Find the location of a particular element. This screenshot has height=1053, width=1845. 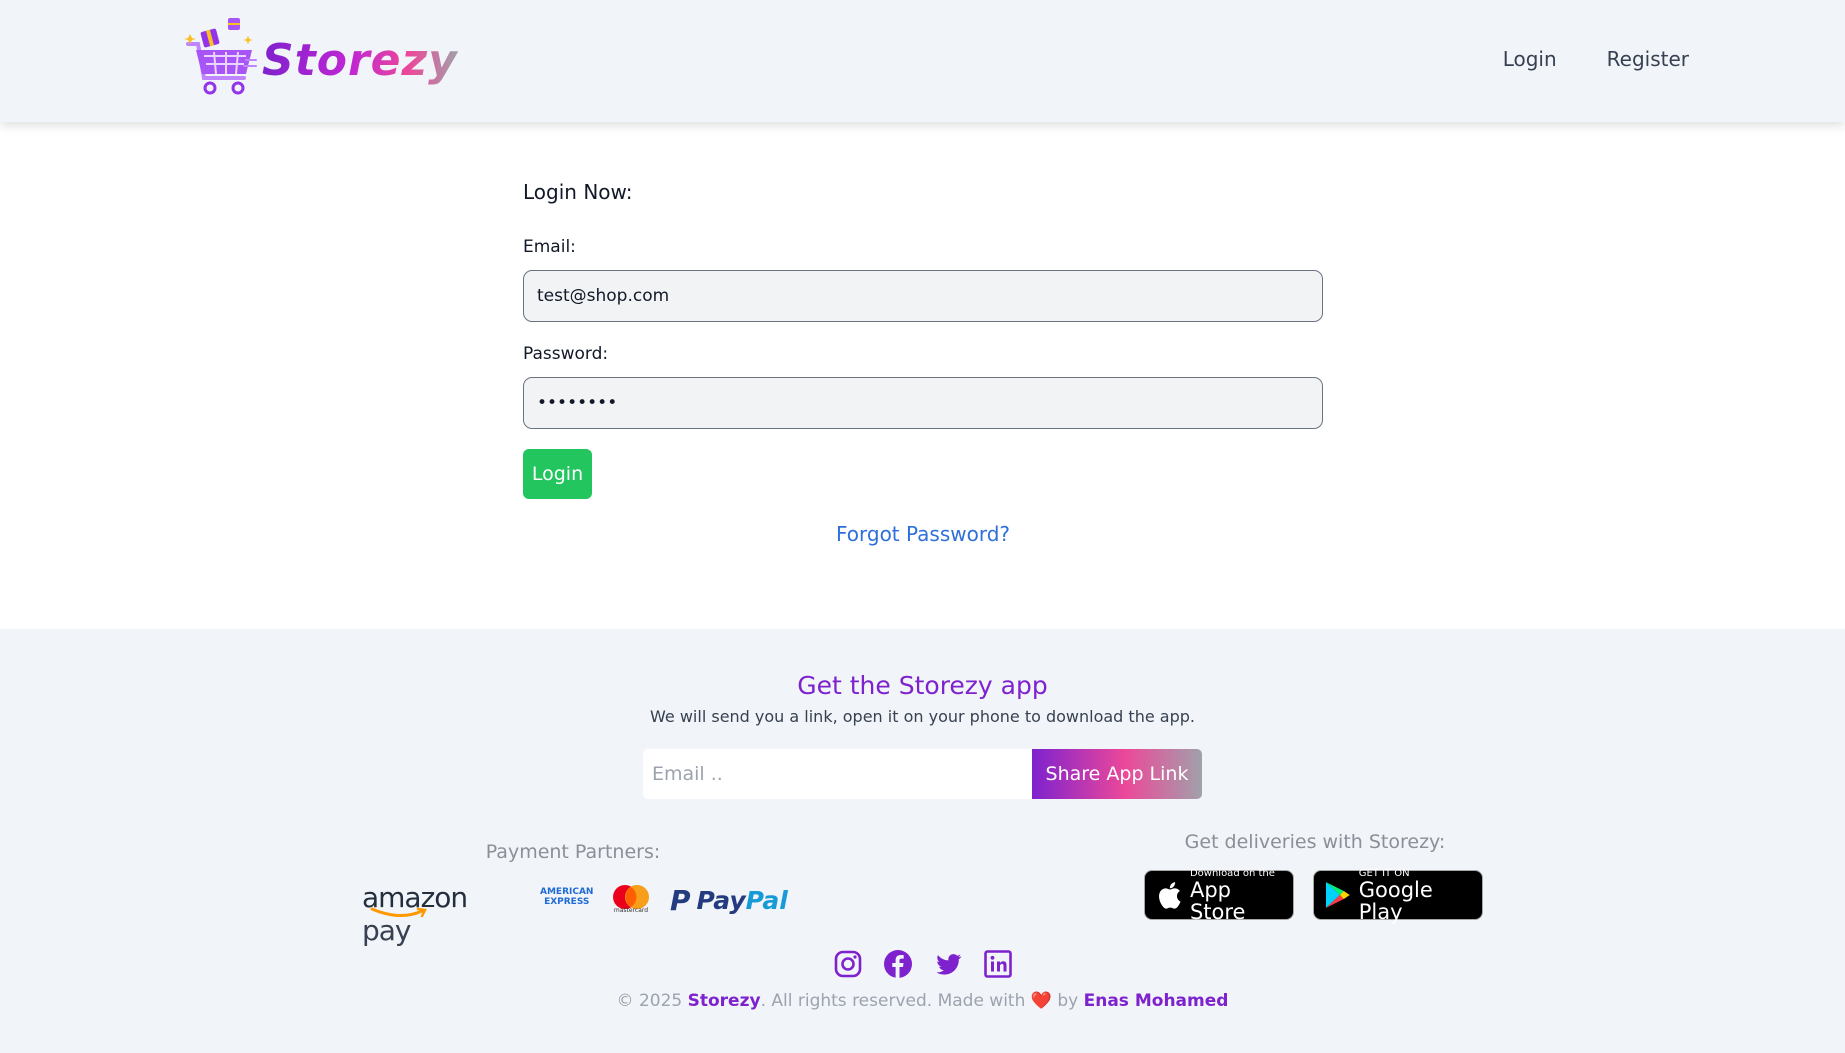

site-header: Storezy Login Register is located at coordinates (922, 61).